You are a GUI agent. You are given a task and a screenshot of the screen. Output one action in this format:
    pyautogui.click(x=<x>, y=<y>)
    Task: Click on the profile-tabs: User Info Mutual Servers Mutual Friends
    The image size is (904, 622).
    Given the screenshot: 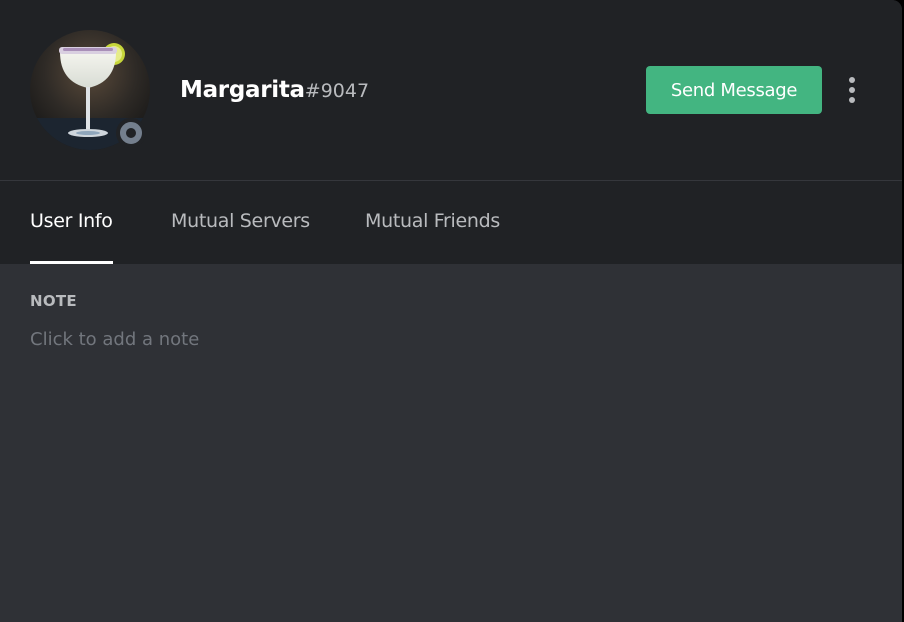 What is the action you would take?
    pyautogui.click(x=451, y=222)
    